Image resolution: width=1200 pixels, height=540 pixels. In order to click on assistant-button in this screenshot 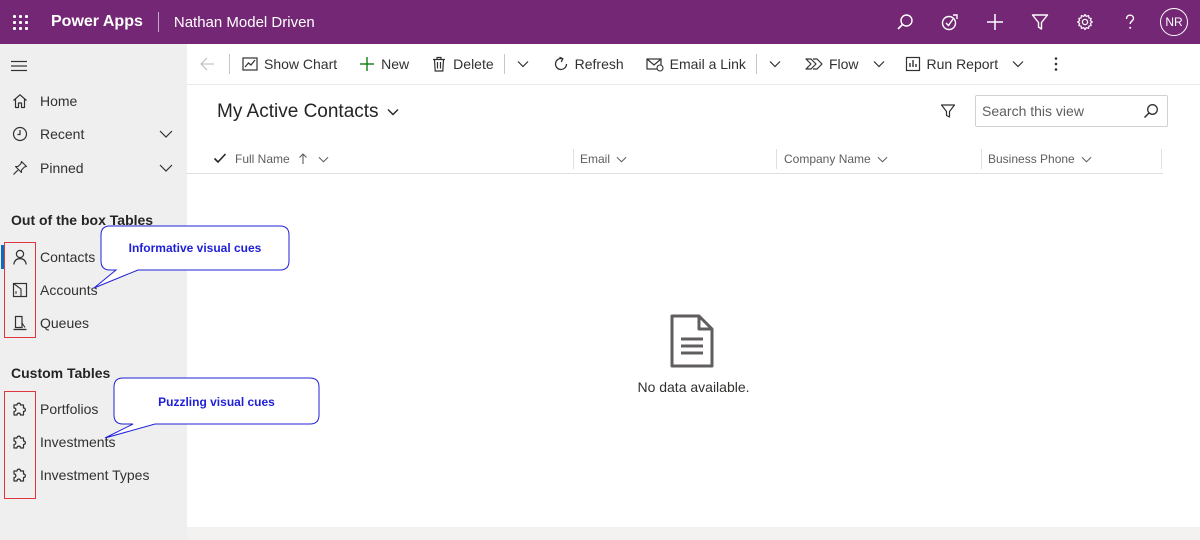, I will do `click(949, 22)`.